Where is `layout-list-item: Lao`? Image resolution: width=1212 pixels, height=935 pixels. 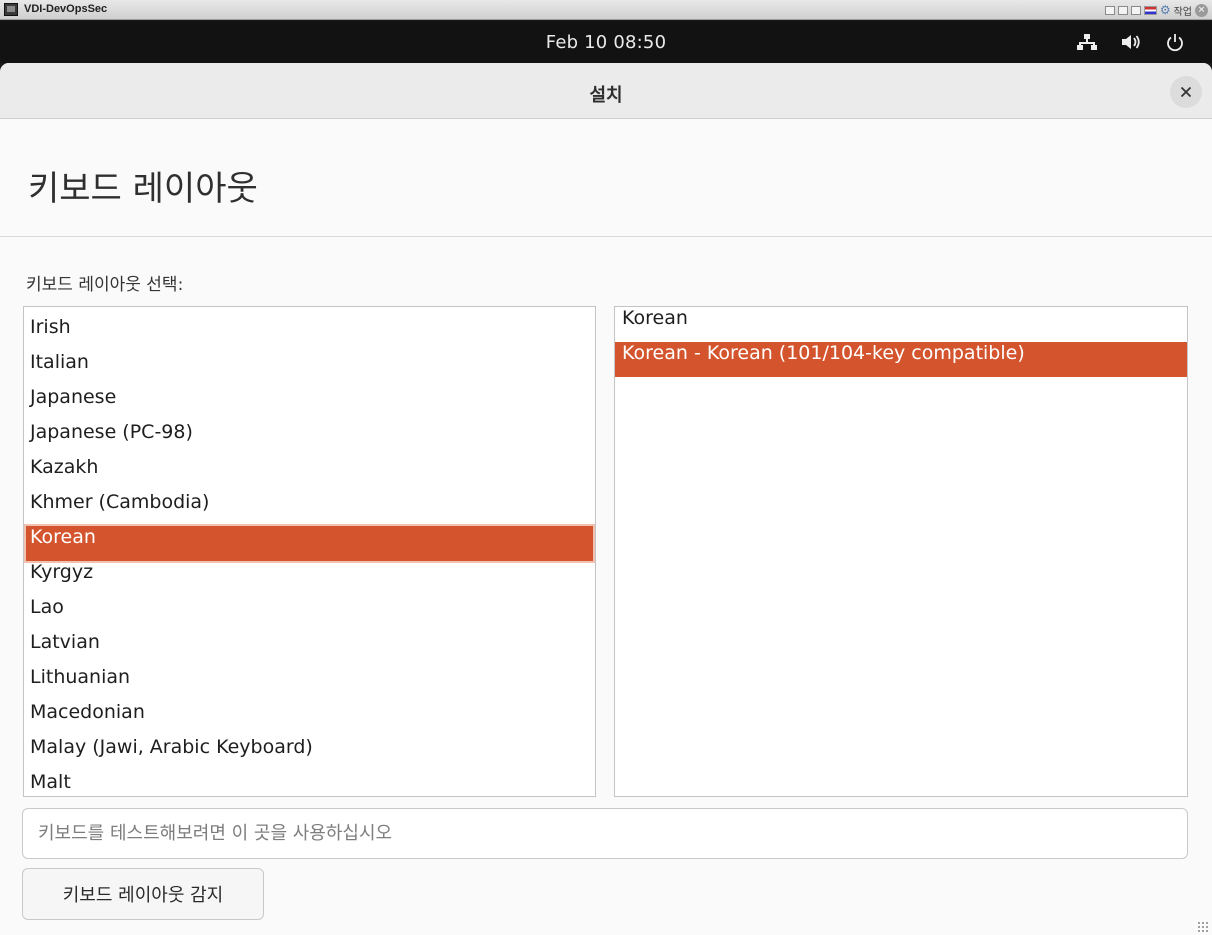 layout-list-item: Lao is located at coordinates (309, 613).